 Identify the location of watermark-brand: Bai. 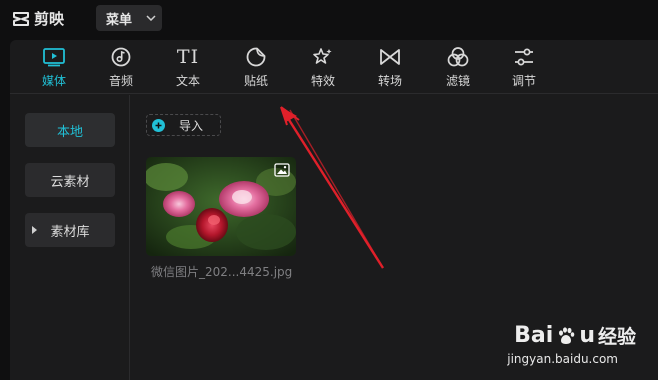
(534, 335).